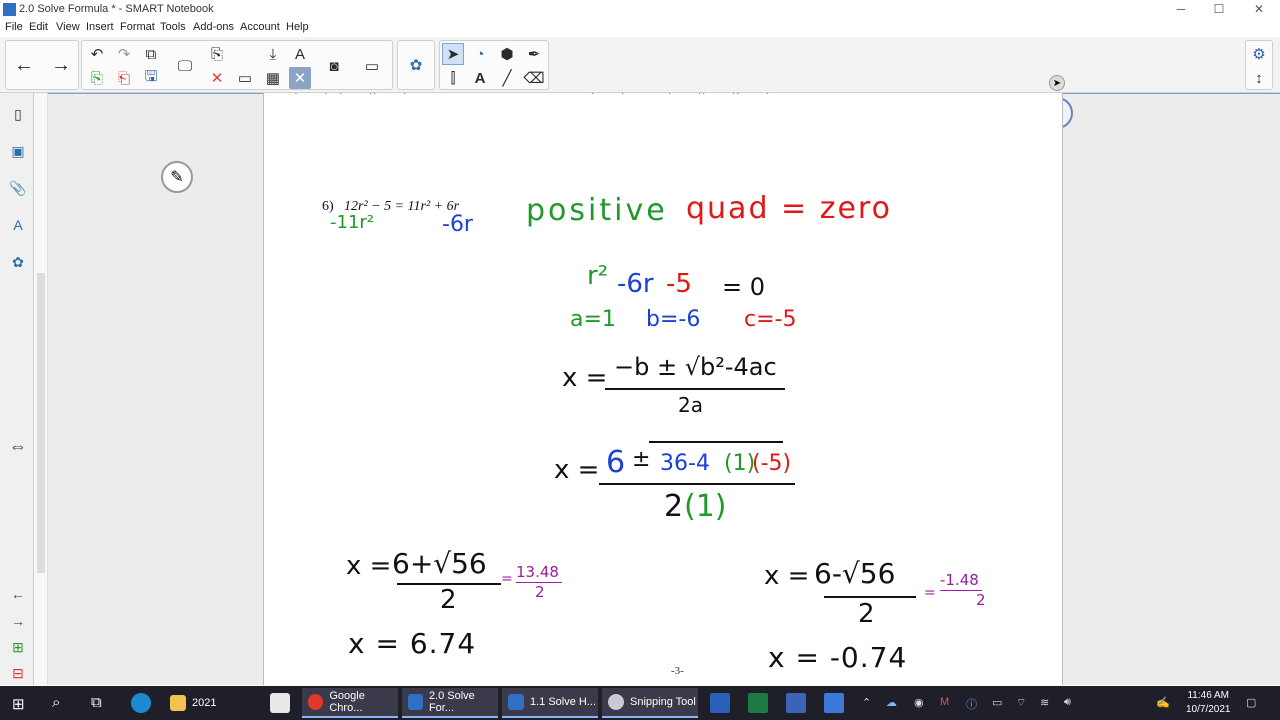  I want to click on vertical-scrollbar, so click(41, 389).